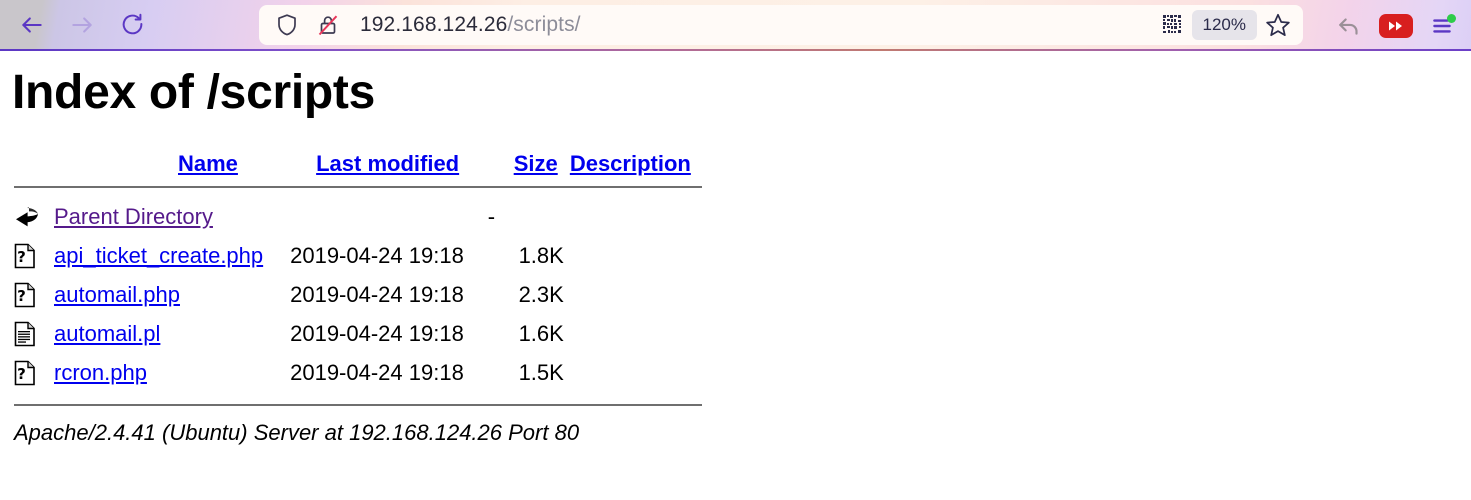 The width and height of the screenshot is (1471, 500). I want to click on table-row: automail.pl 2019-04-24 19:18 1.6K, so click(351, 333).